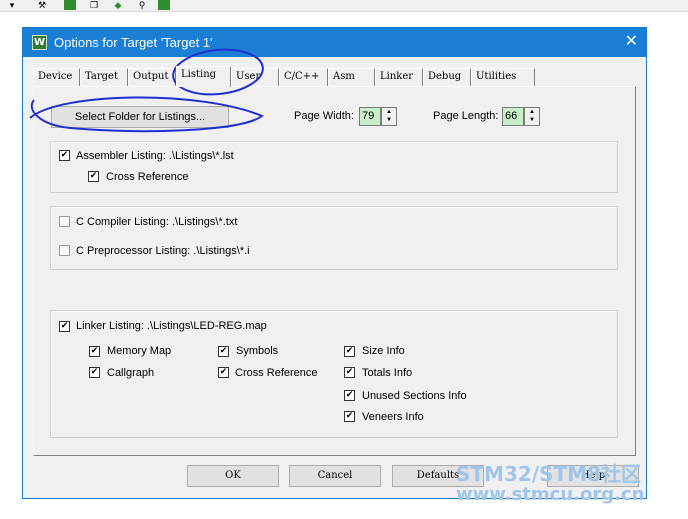 The image size is (688, 519). Describe the element at coordinates (548, 474) in the screenshot. I see `watermark-title: STM32/STM8社区` at that location.